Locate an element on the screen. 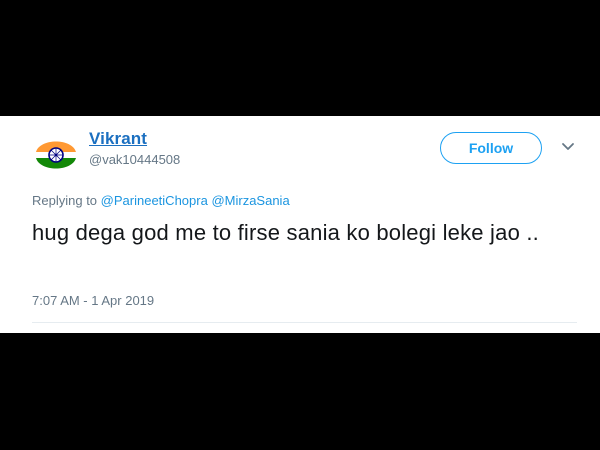 This screenshot has height=450, width=600. follow-button: Follow is located at coordinates (491, 148).